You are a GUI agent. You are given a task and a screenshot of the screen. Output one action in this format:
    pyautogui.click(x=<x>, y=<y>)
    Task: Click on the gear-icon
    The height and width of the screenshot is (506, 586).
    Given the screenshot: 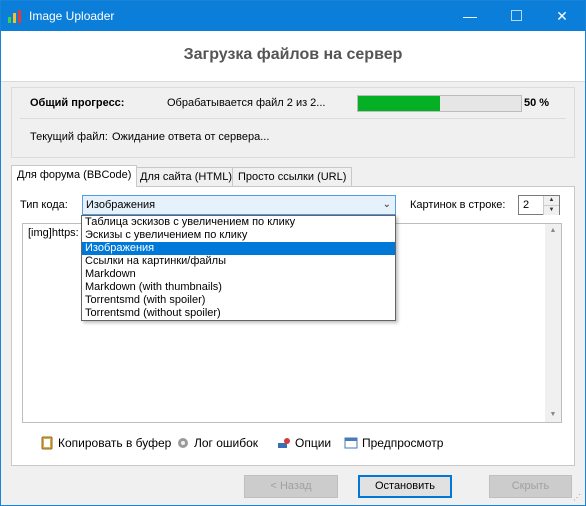 What is the action you would take?
    pyautogui.click(x=183, y=443)
    